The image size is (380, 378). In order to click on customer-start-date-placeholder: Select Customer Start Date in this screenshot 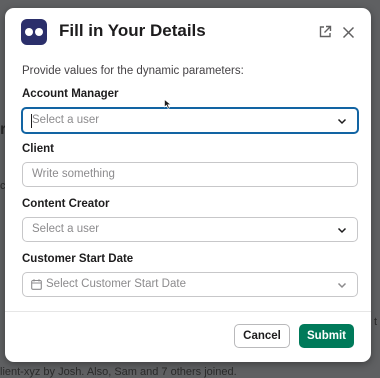, I will do `click(116, 284)`.